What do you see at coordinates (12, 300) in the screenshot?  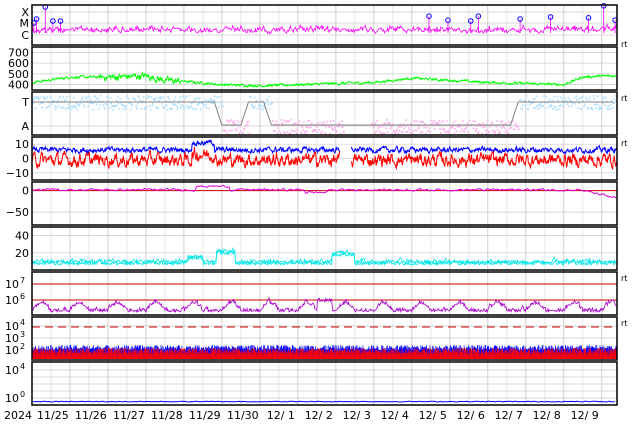 I see `ytick-electron-1e6: 10` at bounding box center [12, 300].